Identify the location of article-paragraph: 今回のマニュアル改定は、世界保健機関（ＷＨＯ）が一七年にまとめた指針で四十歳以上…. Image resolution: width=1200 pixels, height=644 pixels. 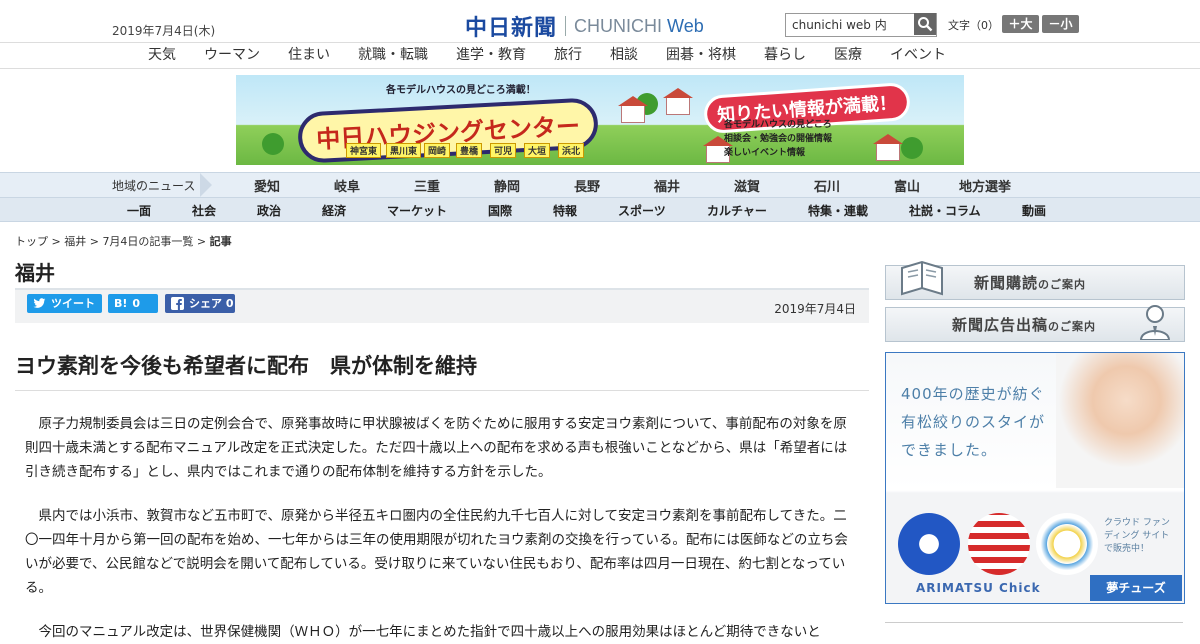
(429, 632).